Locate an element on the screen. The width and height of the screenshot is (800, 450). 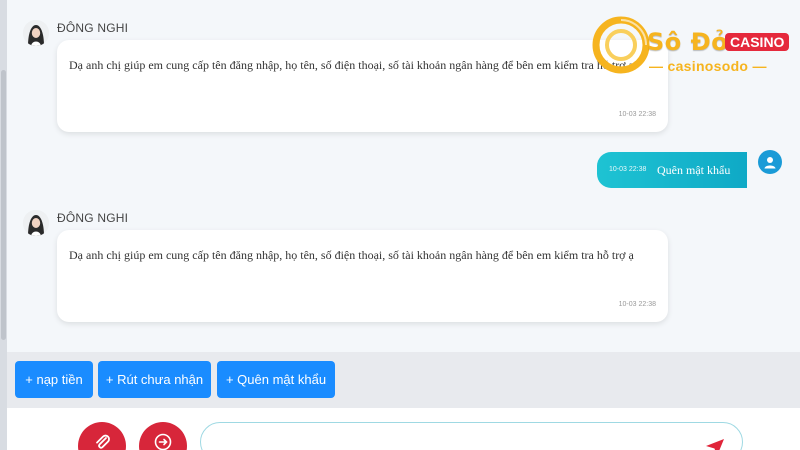
quick-reply-withdraw-button: + Rút chưa nhận is located at coordinates (154, 379).